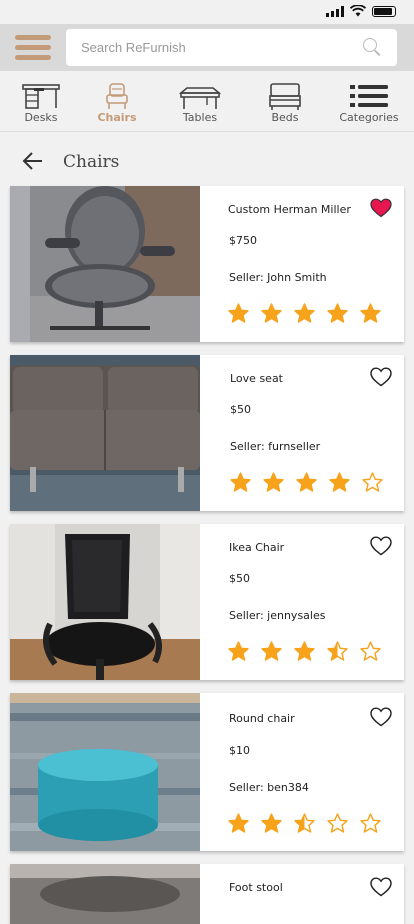 The height and width of the screenshot is (924, 414). I want to click on list-icon, so click(369, 96).